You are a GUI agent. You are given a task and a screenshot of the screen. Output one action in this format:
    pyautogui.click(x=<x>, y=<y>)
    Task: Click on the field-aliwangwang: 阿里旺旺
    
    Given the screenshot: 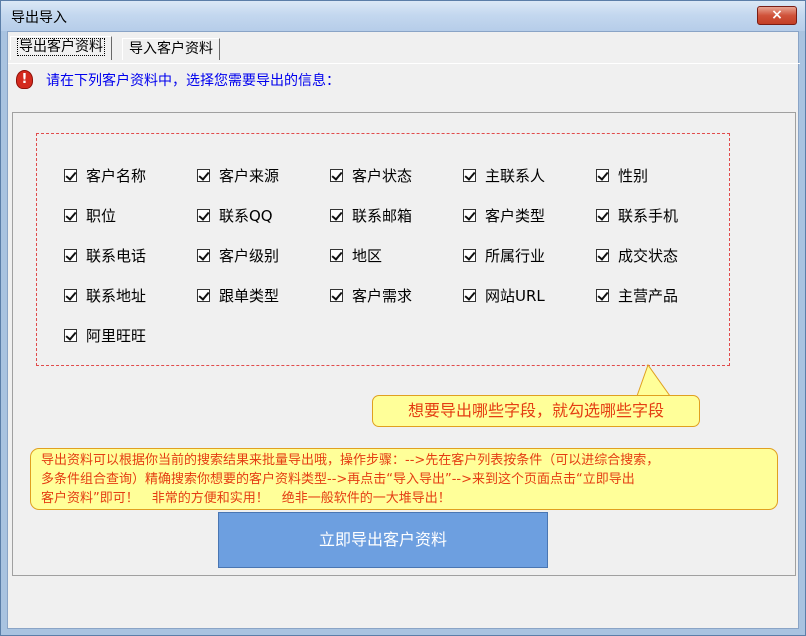 What is the action you would take?
    pyautogui.click(x=105, y=335)
    